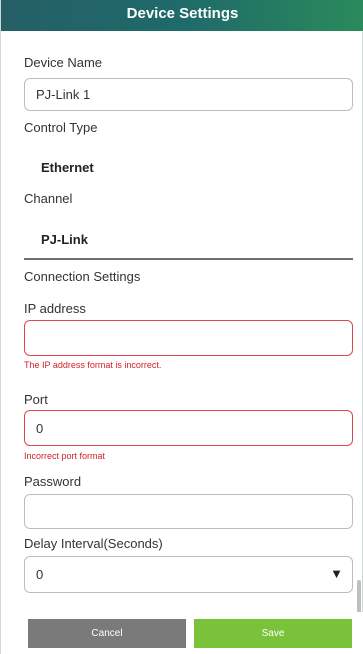  I want to click on control-type-label: Control Type, so click(61, 127).